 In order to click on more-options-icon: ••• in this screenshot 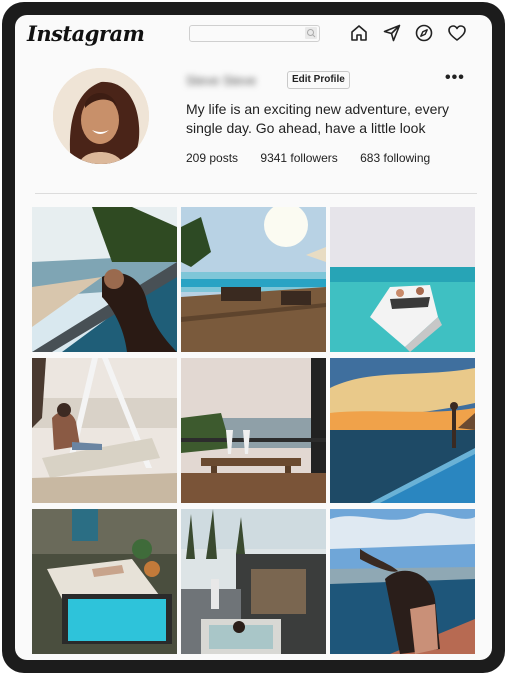, I will do `click(455, 78)`.